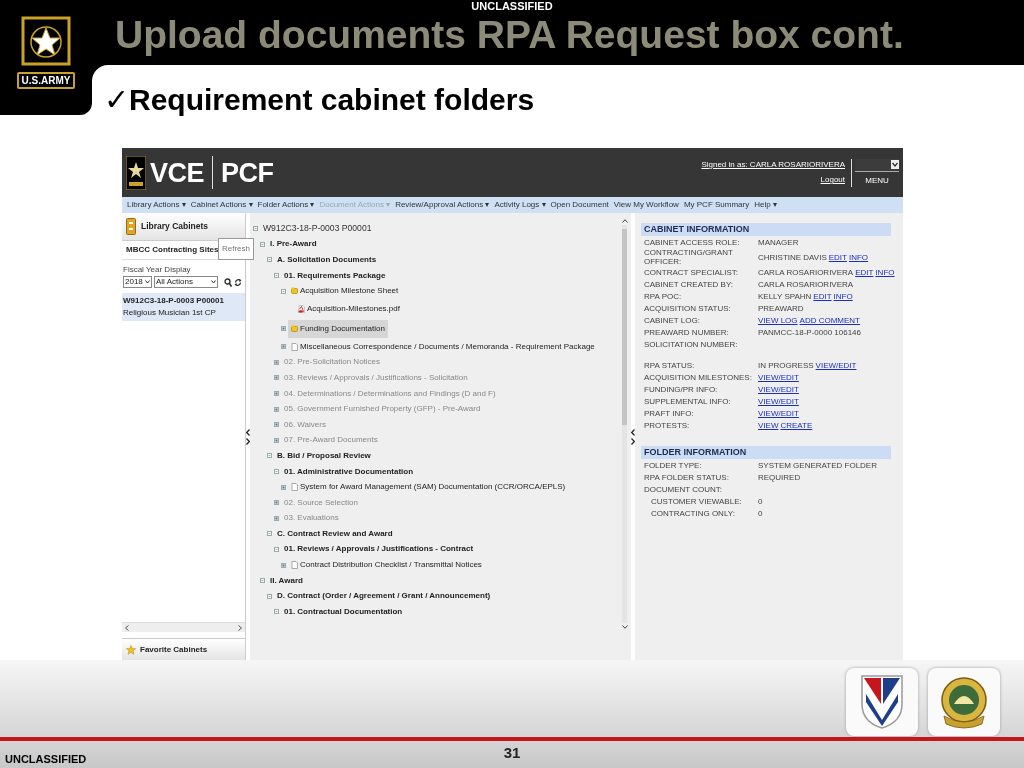 This screenshot has width=1024, height=768. What do you see at coordinates (221, 205) in the screenshot?
I see `menu-item: Cabinet Actions ▾` at bounding box center [221, 205].